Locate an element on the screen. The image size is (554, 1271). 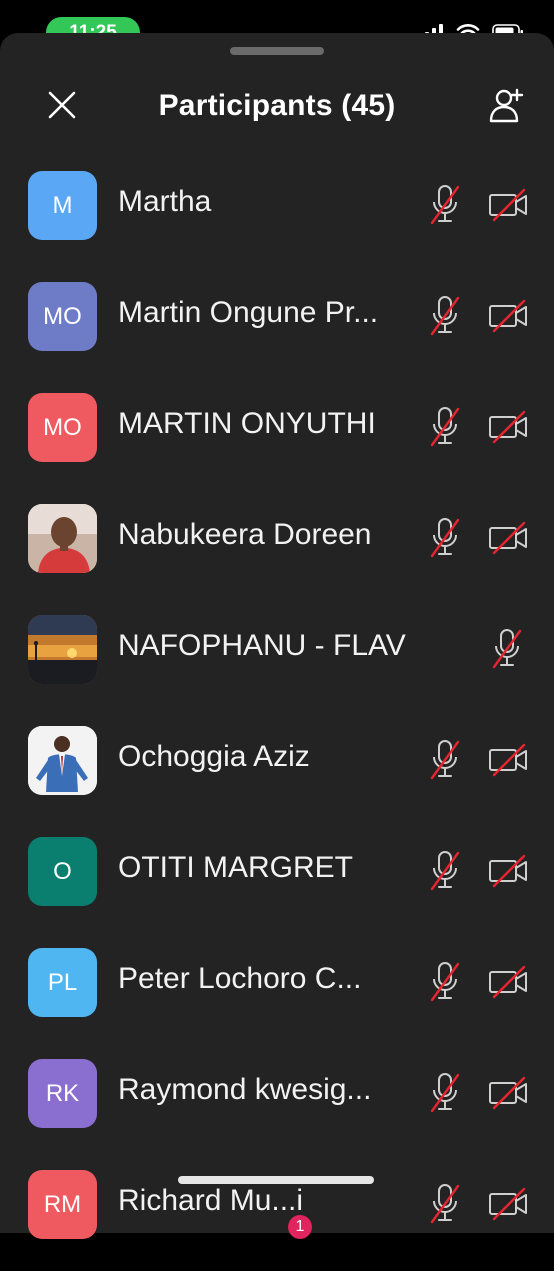
participant-name: MARTIN ONYUTHI is located at coordinates (247, 423).